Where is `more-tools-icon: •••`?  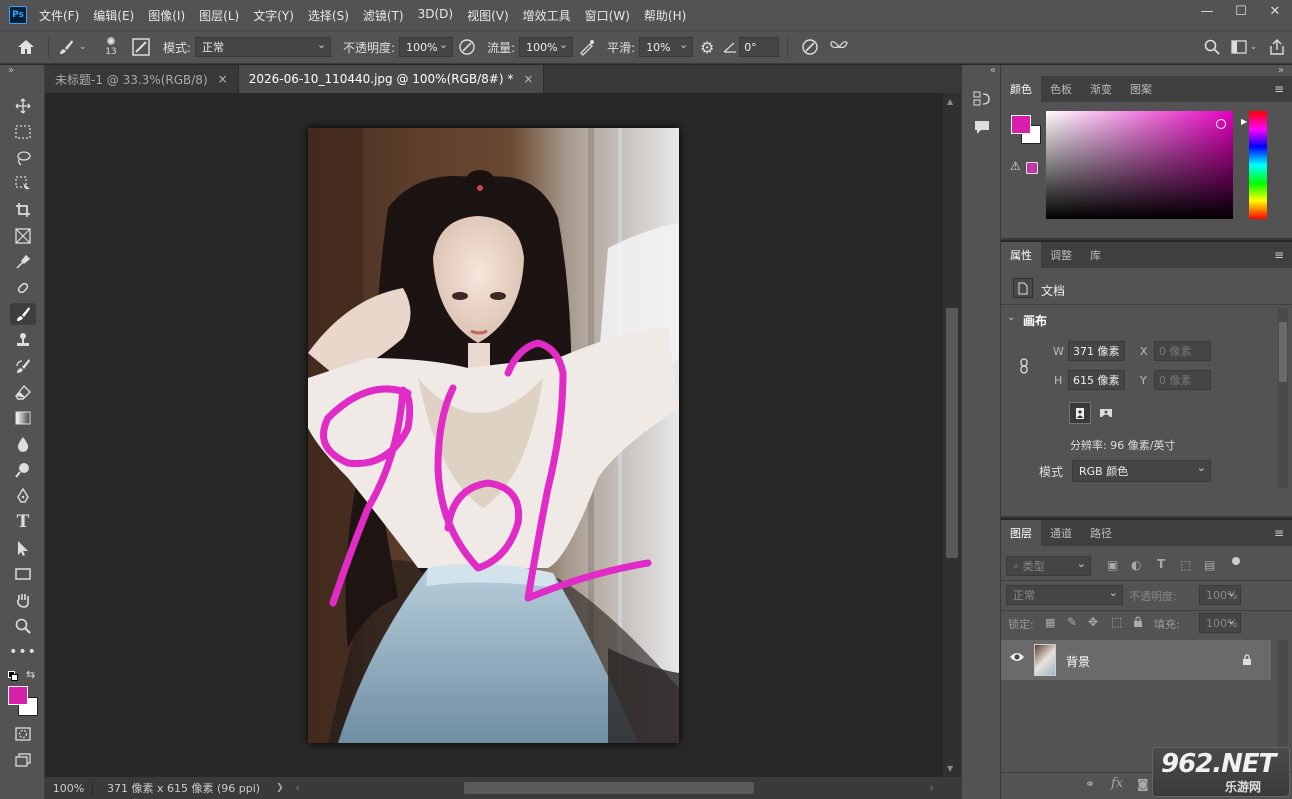 more-tools-icon: ••• is located at coordinates (22, 652).